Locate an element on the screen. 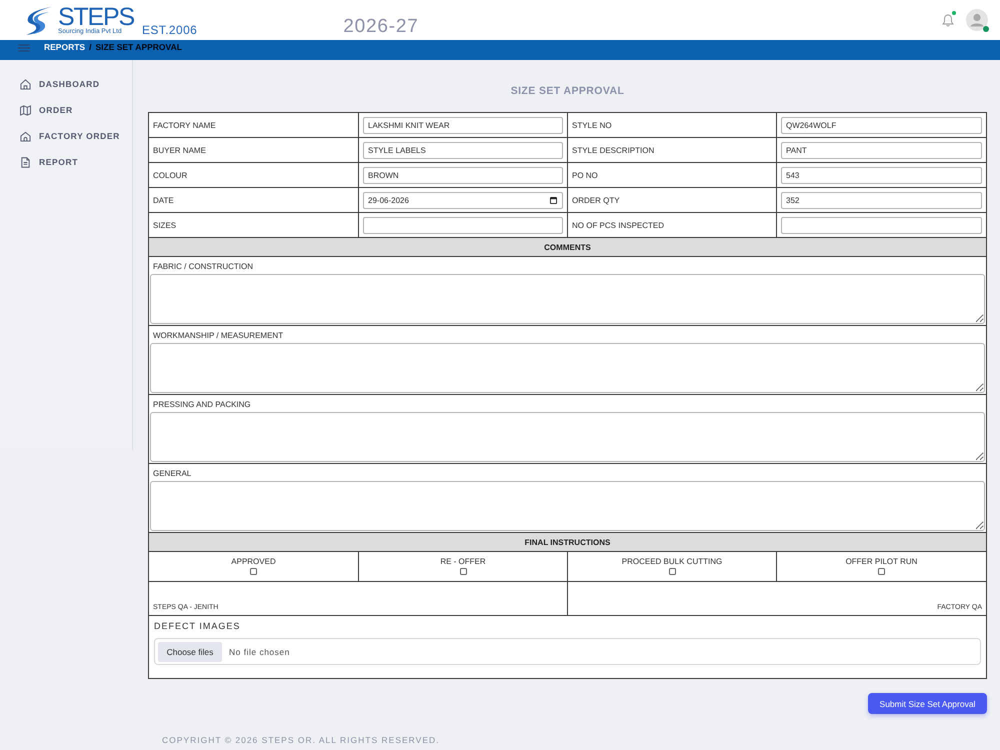 This screenshot has width=1000, height=750. comment-label: WORKMANSHIP / MEASUREMENT is located at coordinates (218, 336).